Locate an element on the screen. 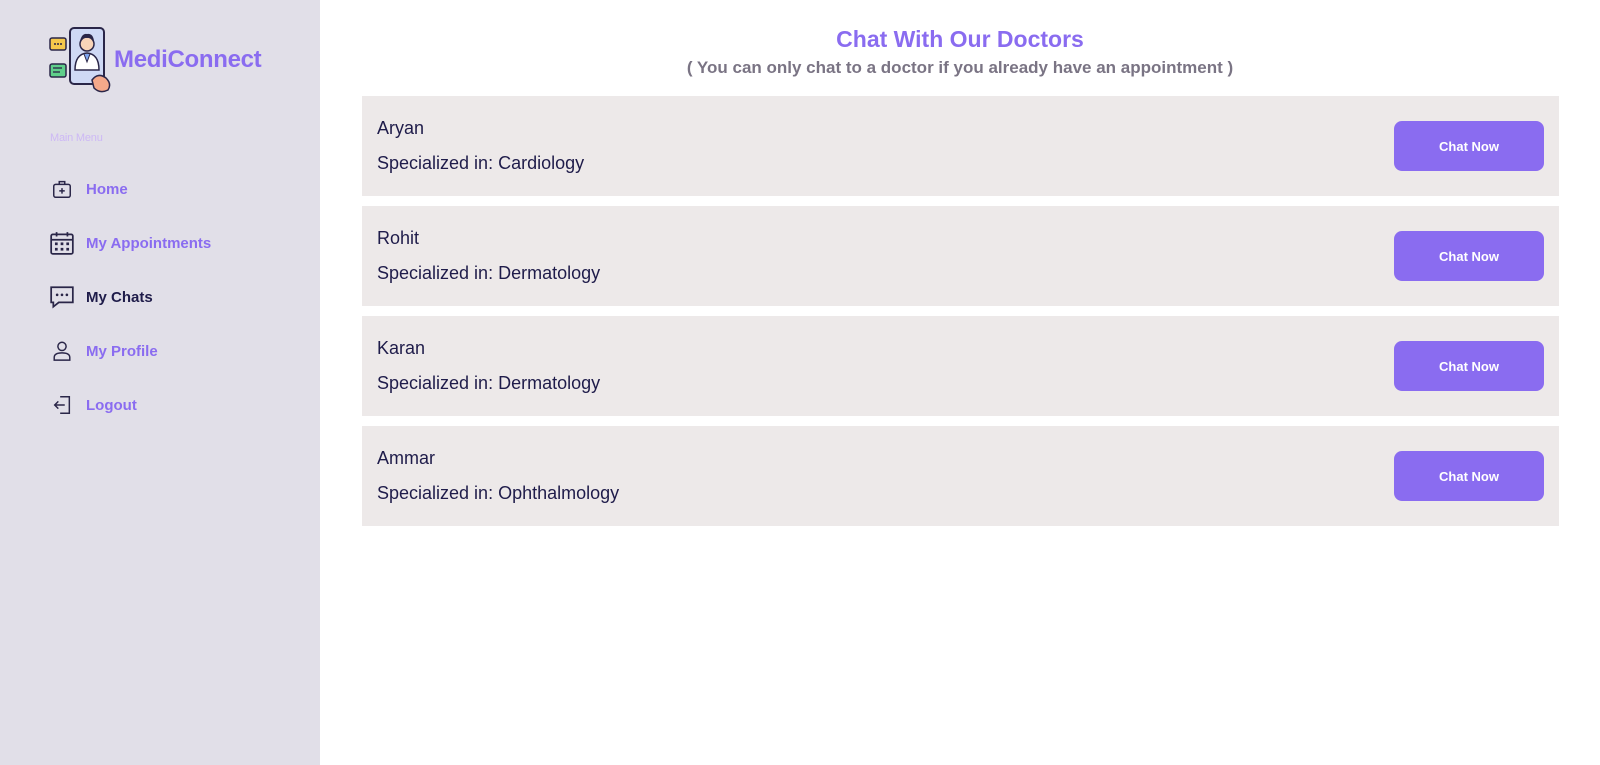  sidebar-item-home: Home is located at coordinates (168, 189).